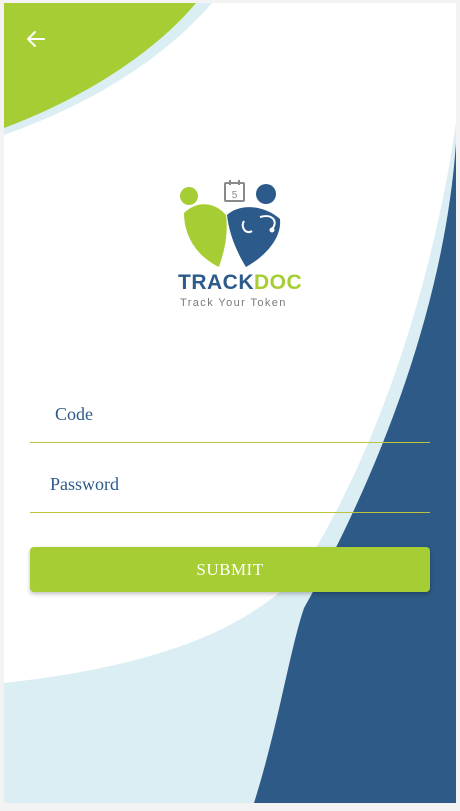 The image size is (460, 811). I want to click on code-field, so click(230, 414).